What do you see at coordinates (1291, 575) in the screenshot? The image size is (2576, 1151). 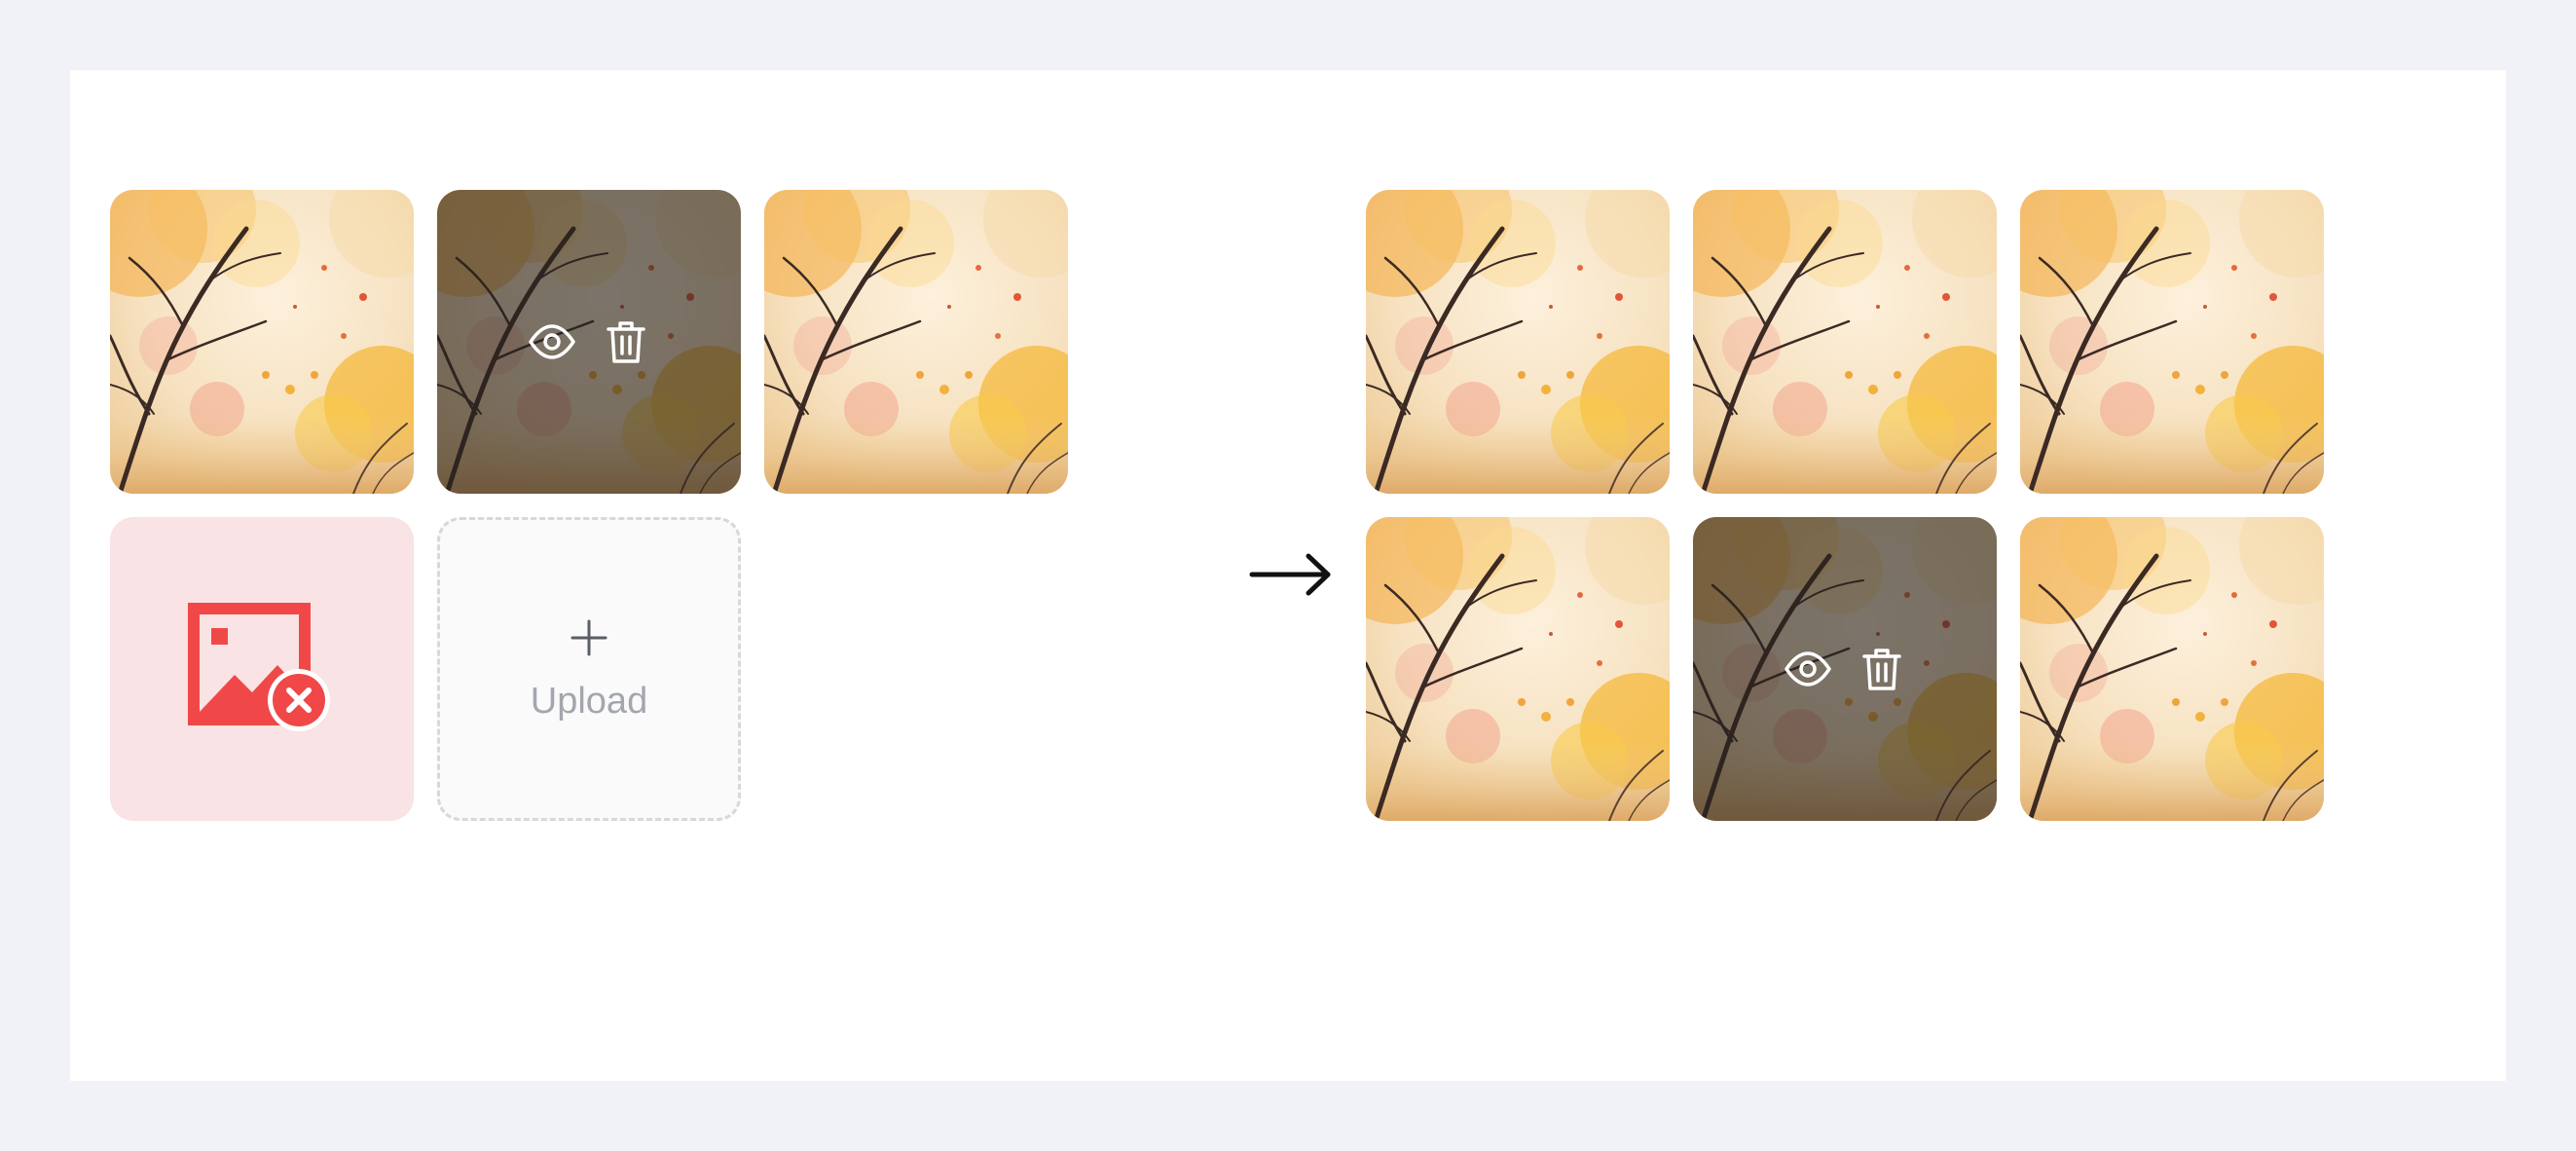 I see `arrow-right-icon` at bounding box center [1291, 575].